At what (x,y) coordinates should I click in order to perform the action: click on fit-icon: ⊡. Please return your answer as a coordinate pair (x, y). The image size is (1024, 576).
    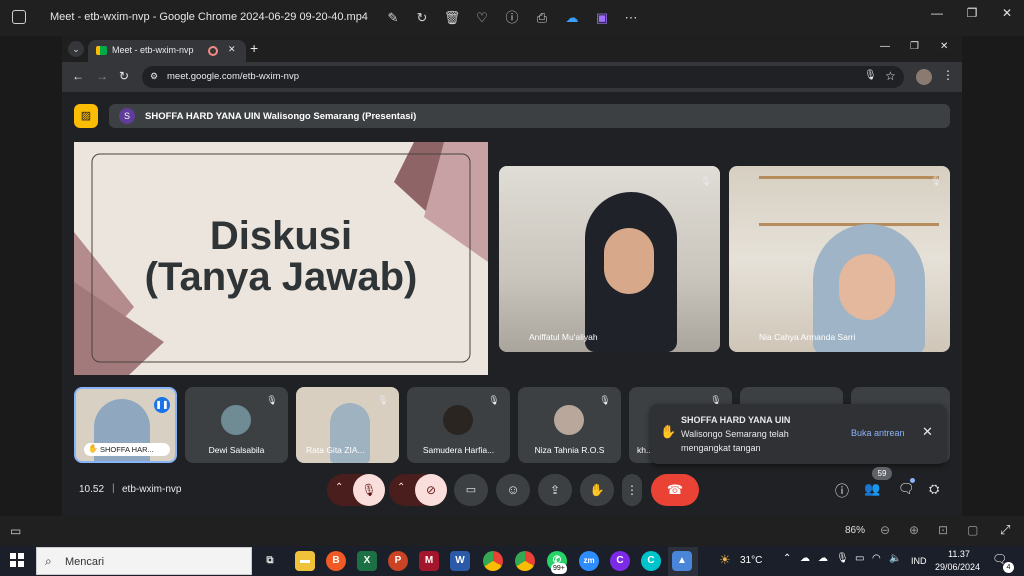
    Looking at the image, I should click on (943, 530).